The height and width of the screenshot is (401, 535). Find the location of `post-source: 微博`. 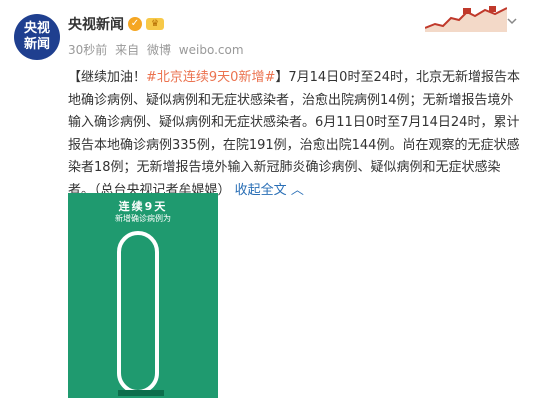

post-source: 微博 is located at coordinates (159, 50).